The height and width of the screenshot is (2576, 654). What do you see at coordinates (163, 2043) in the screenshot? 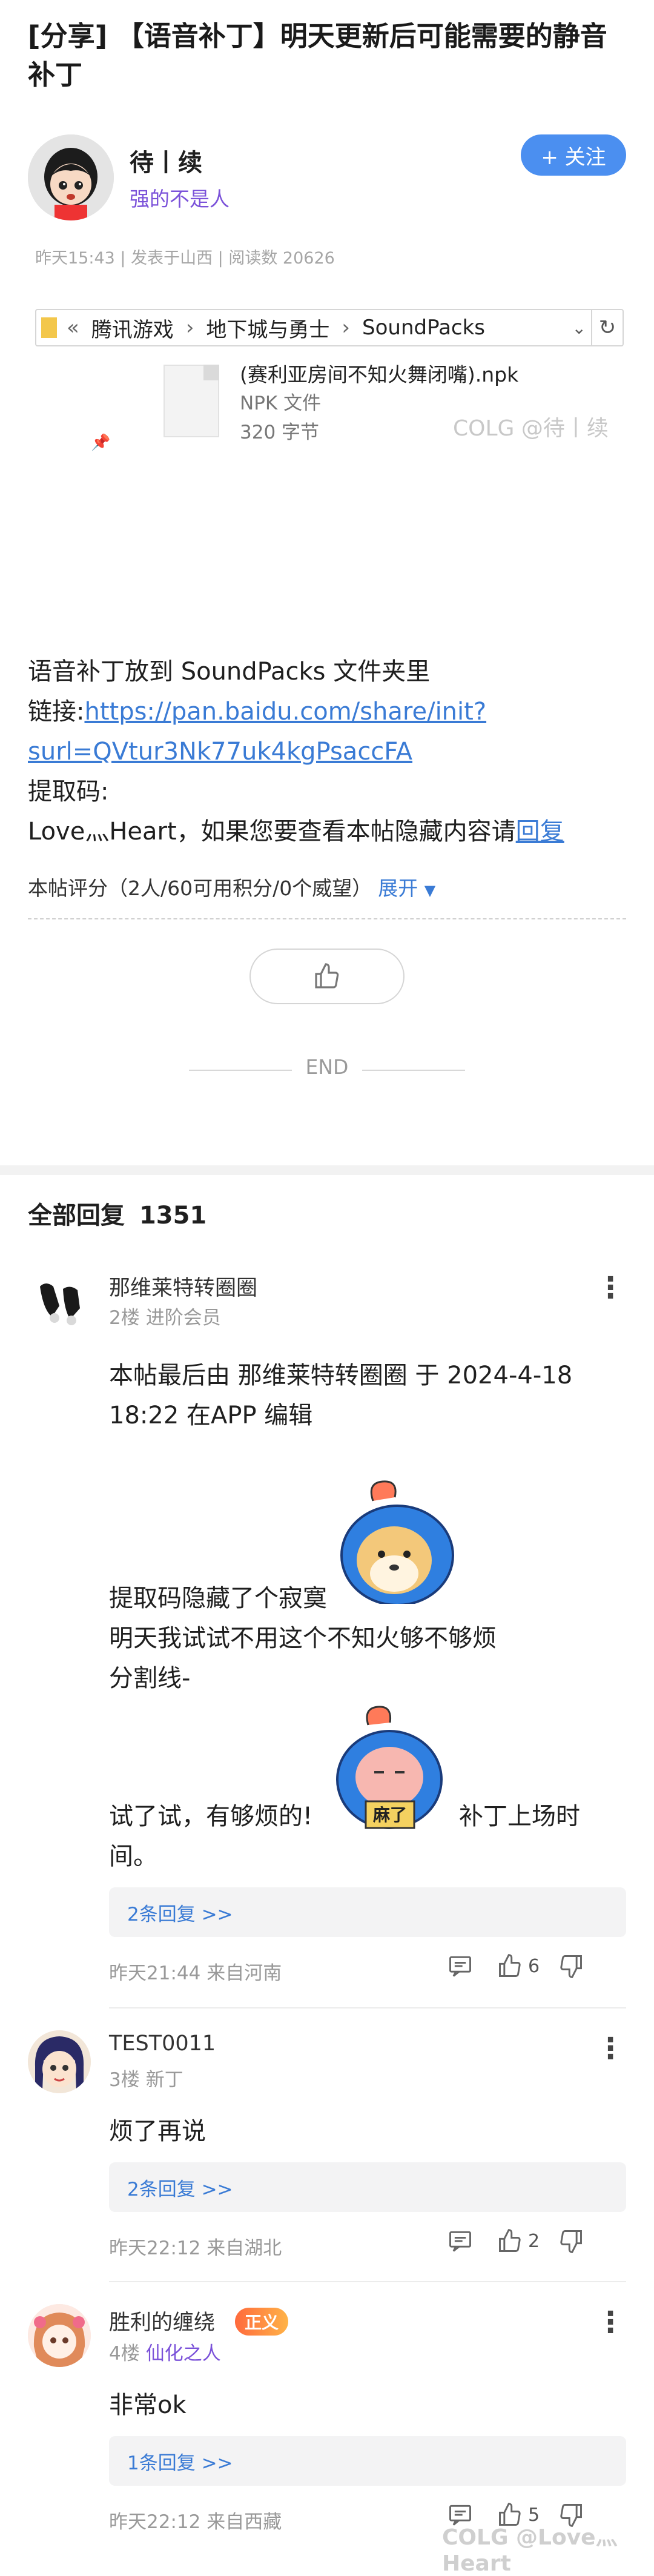
I see `reply-username: TEST0011` at bounding box center [163, 2043].